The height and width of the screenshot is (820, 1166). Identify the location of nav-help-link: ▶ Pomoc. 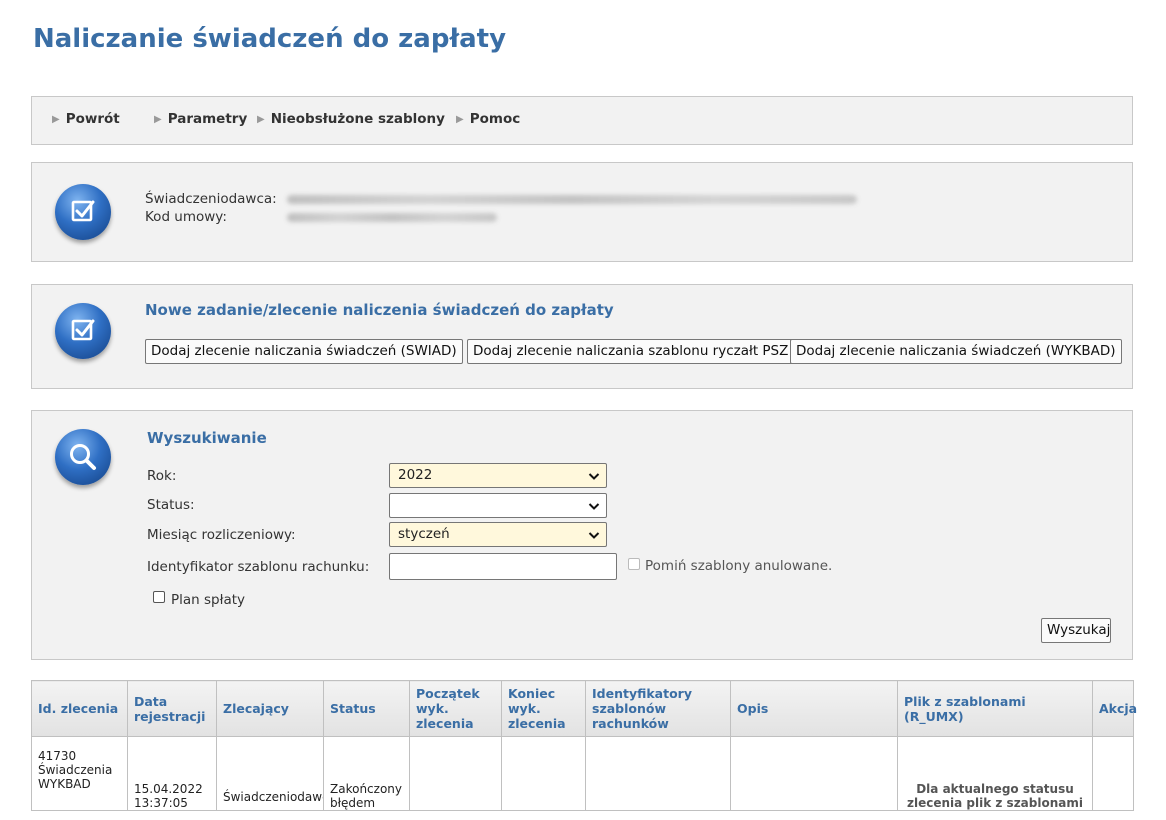
(488, 119).